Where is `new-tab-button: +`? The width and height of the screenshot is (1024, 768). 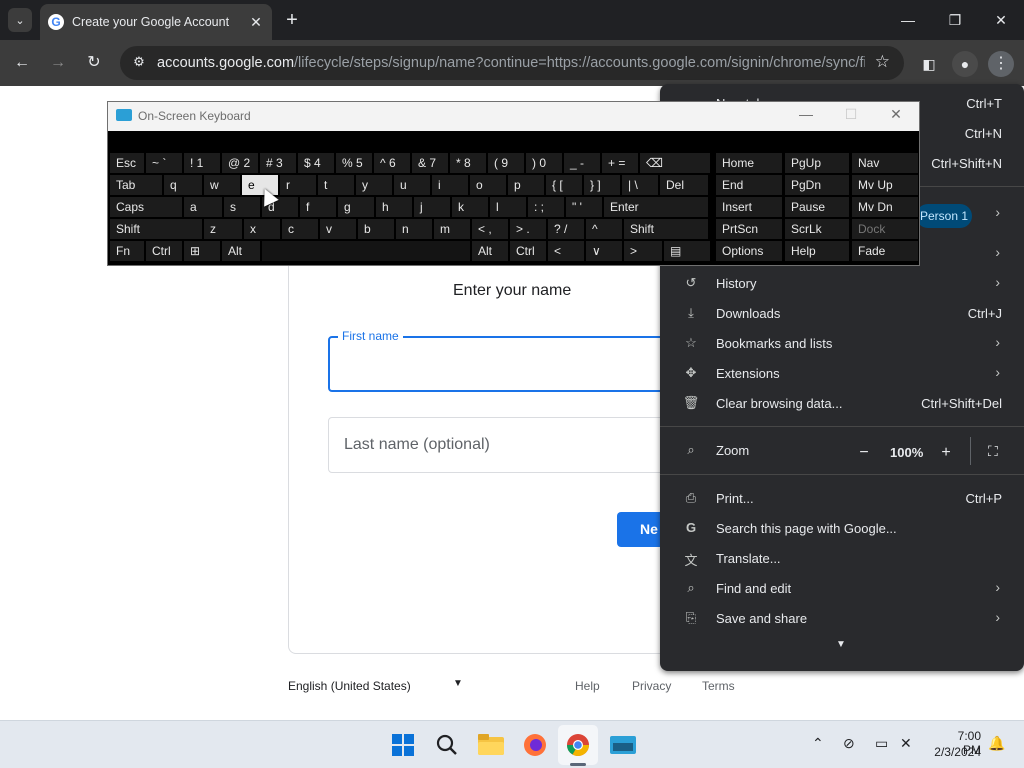 new-tab-button: + is located at coordinates (292, 20).